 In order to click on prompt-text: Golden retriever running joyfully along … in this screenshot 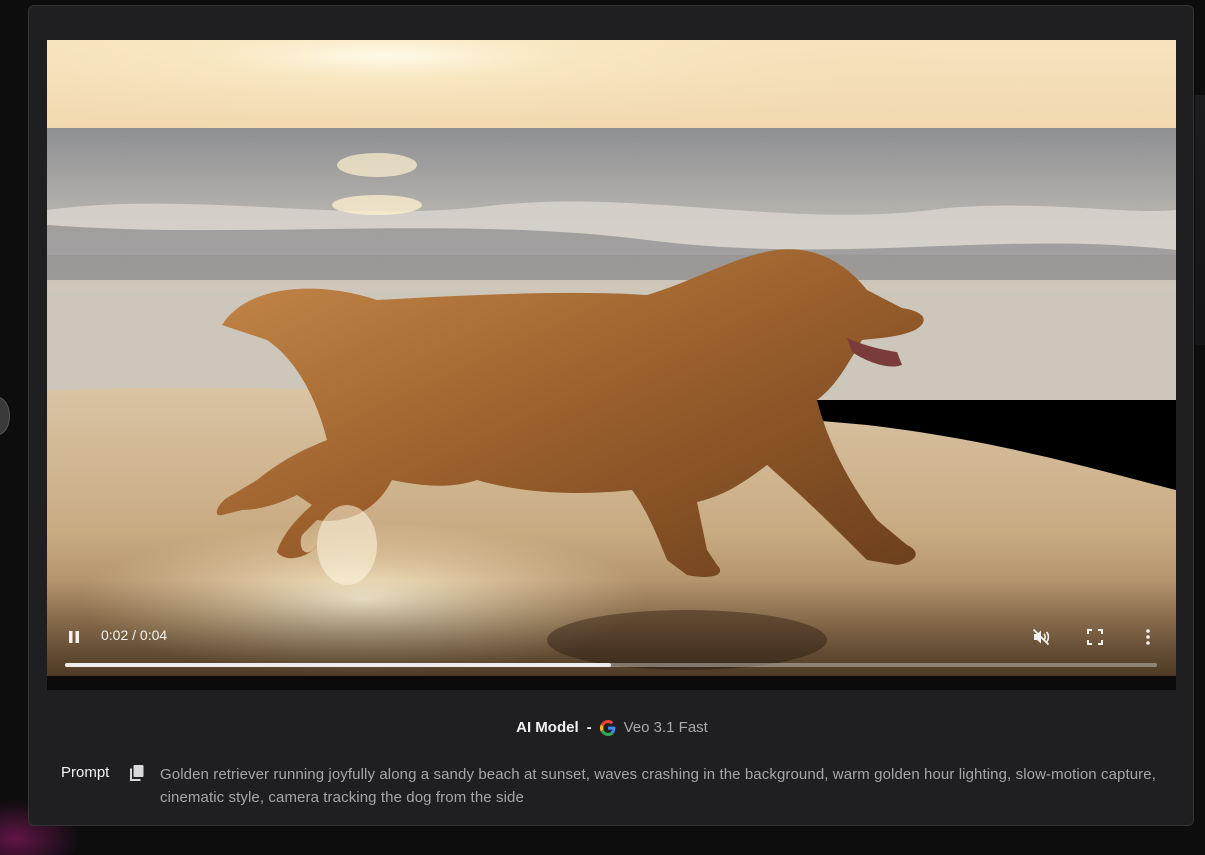, I will do `click(658, 786)`.